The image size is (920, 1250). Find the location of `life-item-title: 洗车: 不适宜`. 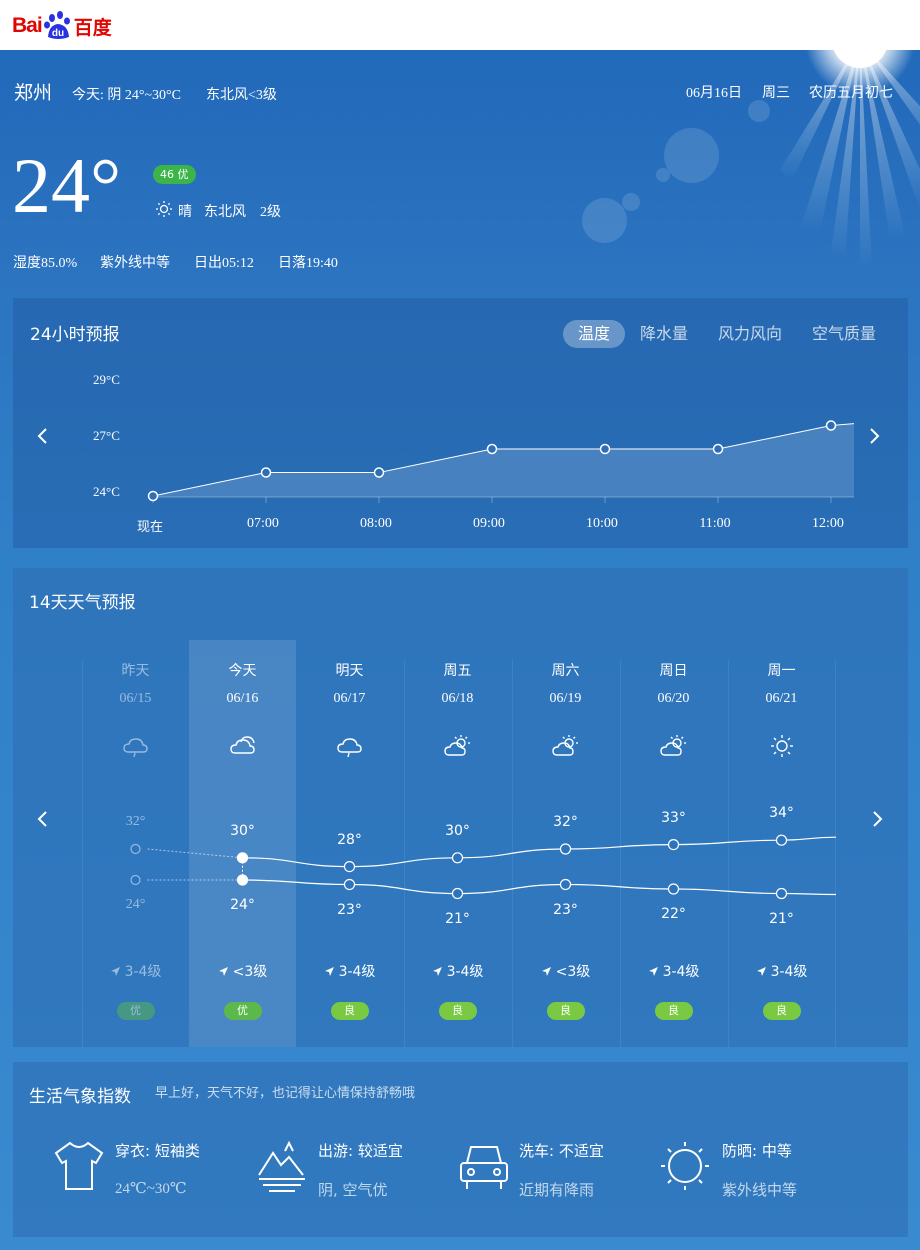

life-item-title: 洗车: 不适宜 is located at coordinates (561, 1151).